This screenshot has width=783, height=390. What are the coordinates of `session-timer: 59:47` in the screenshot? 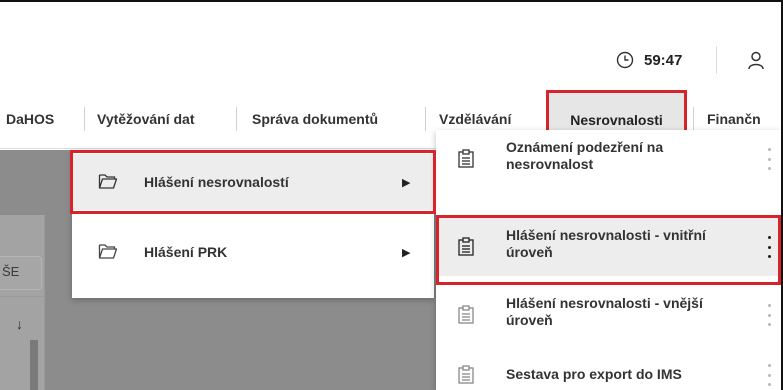 It's located at (649, 60).